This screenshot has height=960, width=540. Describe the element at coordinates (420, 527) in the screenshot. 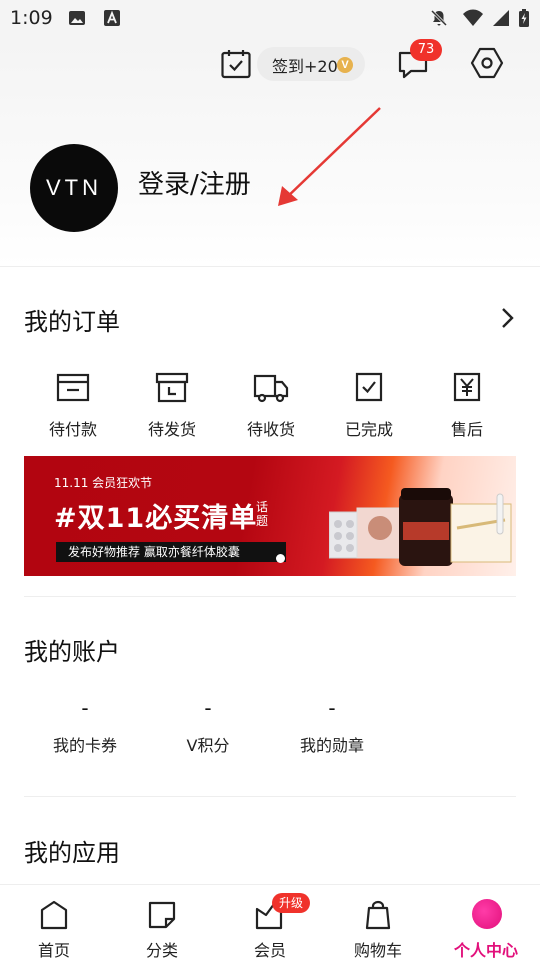

I see `product-image` at that location.